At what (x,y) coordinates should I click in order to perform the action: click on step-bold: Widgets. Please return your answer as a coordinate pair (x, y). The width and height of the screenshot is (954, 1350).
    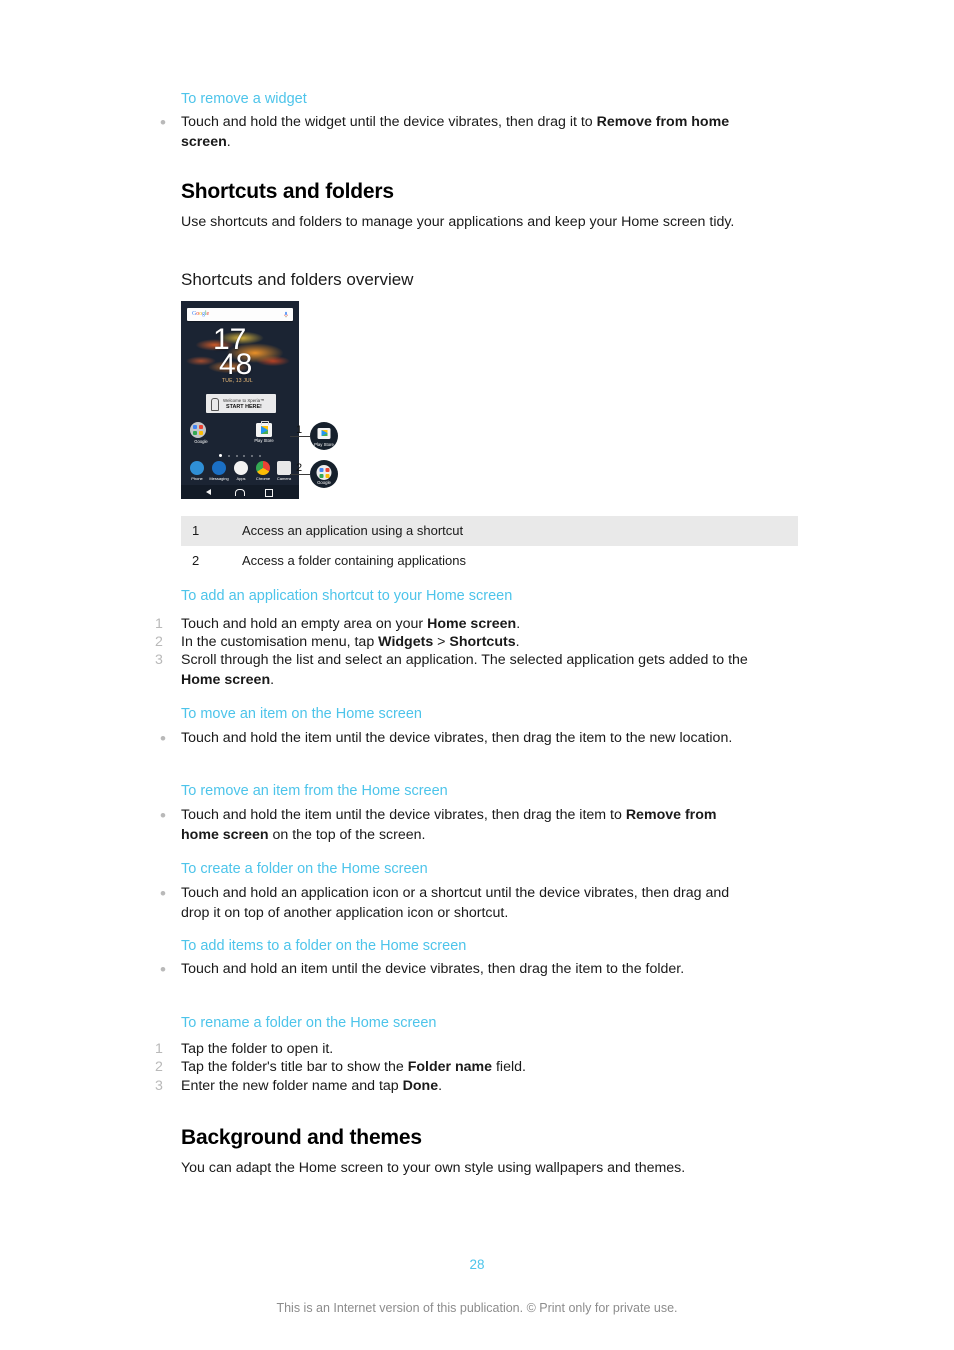
    Looking at the image, I should click on (406, 642).